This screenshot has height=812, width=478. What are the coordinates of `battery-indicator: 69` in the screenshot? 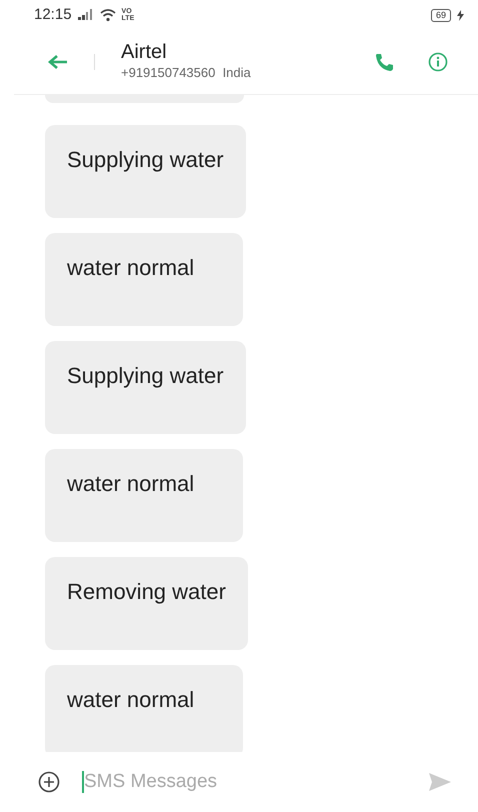 It's located at (440, 15).